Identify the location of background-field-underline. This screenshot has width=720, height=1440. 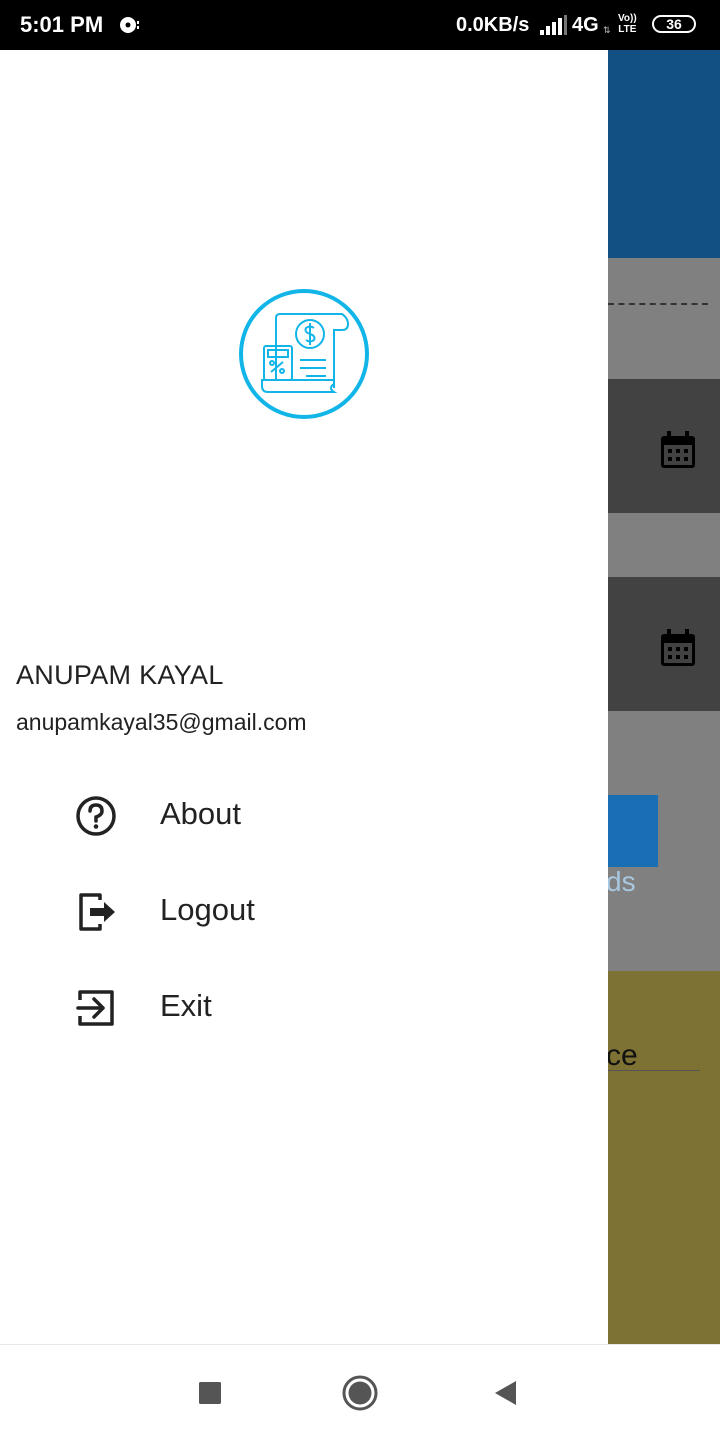
(653, 1070).